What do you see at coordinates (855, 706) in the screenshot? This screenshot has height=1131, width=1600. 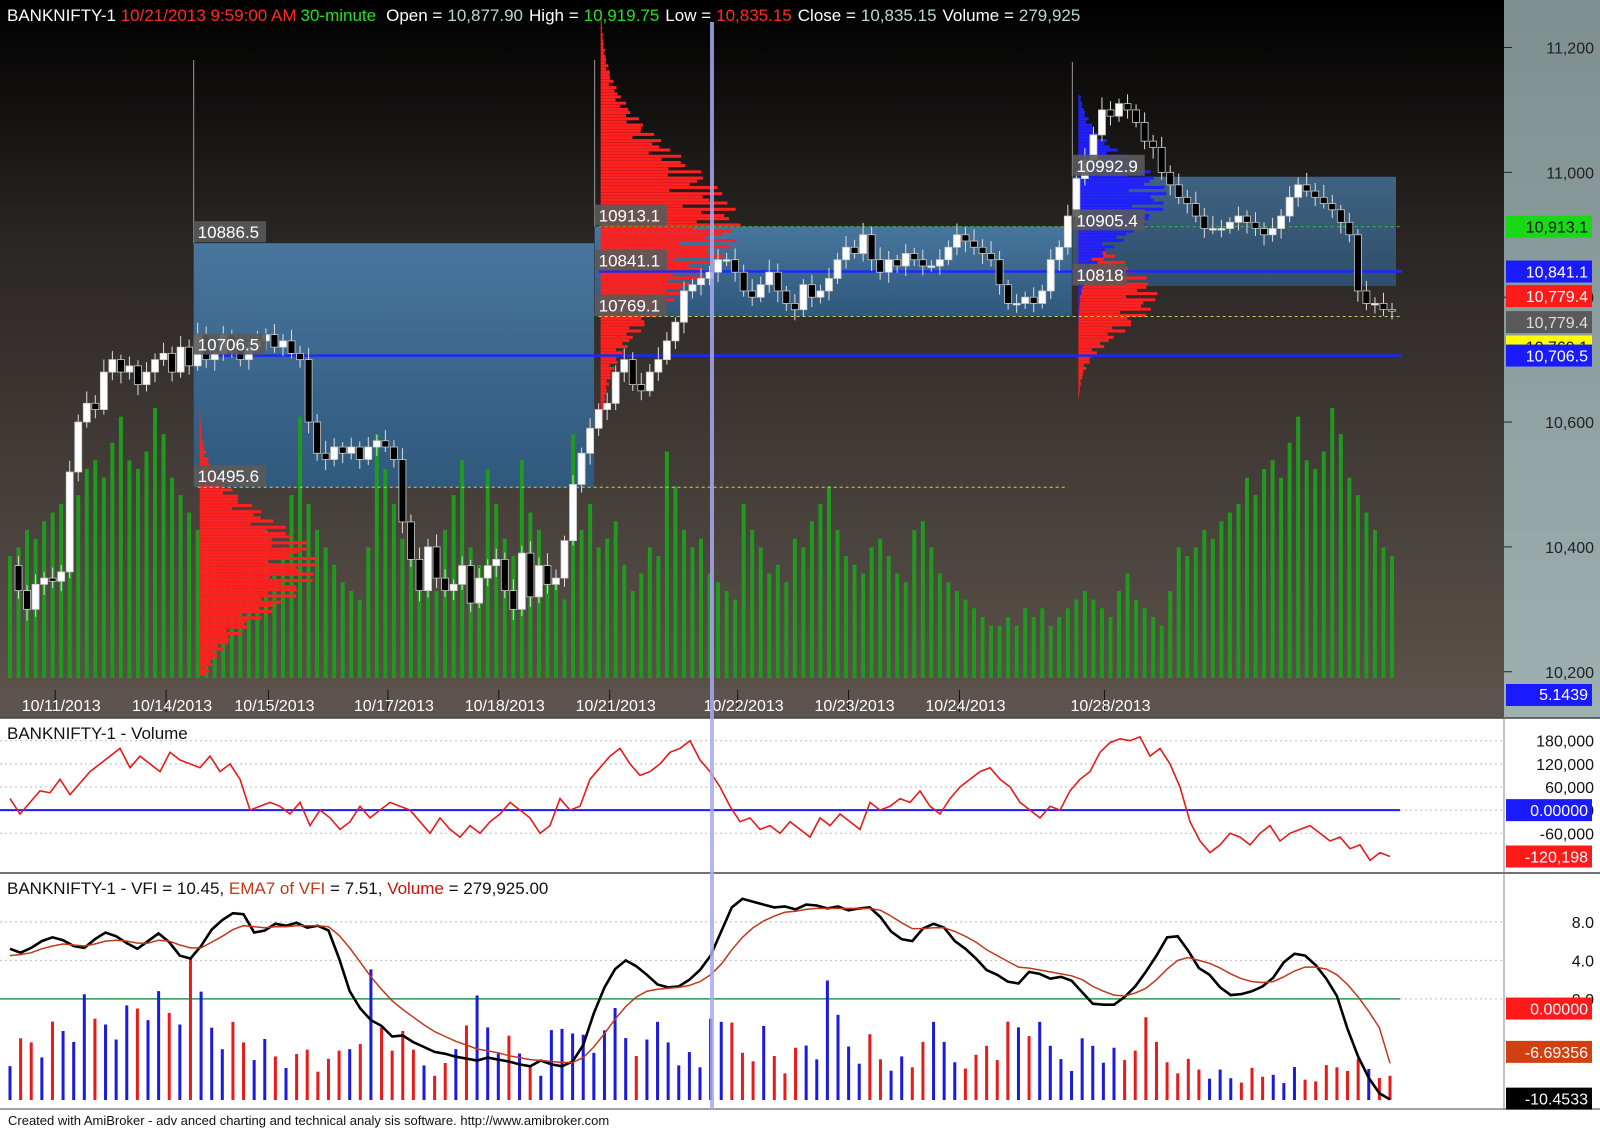 I see `date-tick-label: 10/23/2013` at bounding box center [855, 706].